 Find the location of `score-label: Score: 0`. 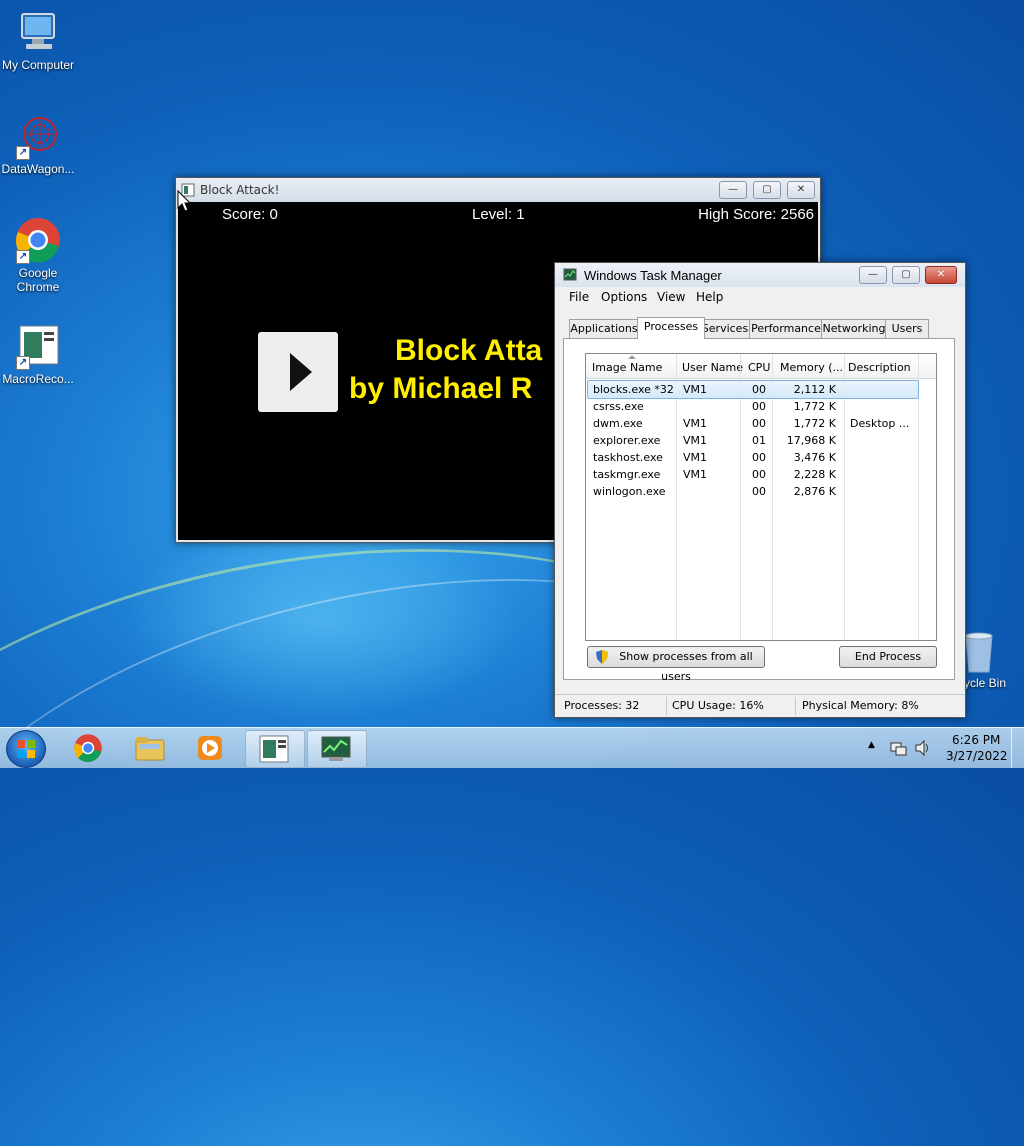

score-label: Score: 0 is located at coordinates (250, 214).